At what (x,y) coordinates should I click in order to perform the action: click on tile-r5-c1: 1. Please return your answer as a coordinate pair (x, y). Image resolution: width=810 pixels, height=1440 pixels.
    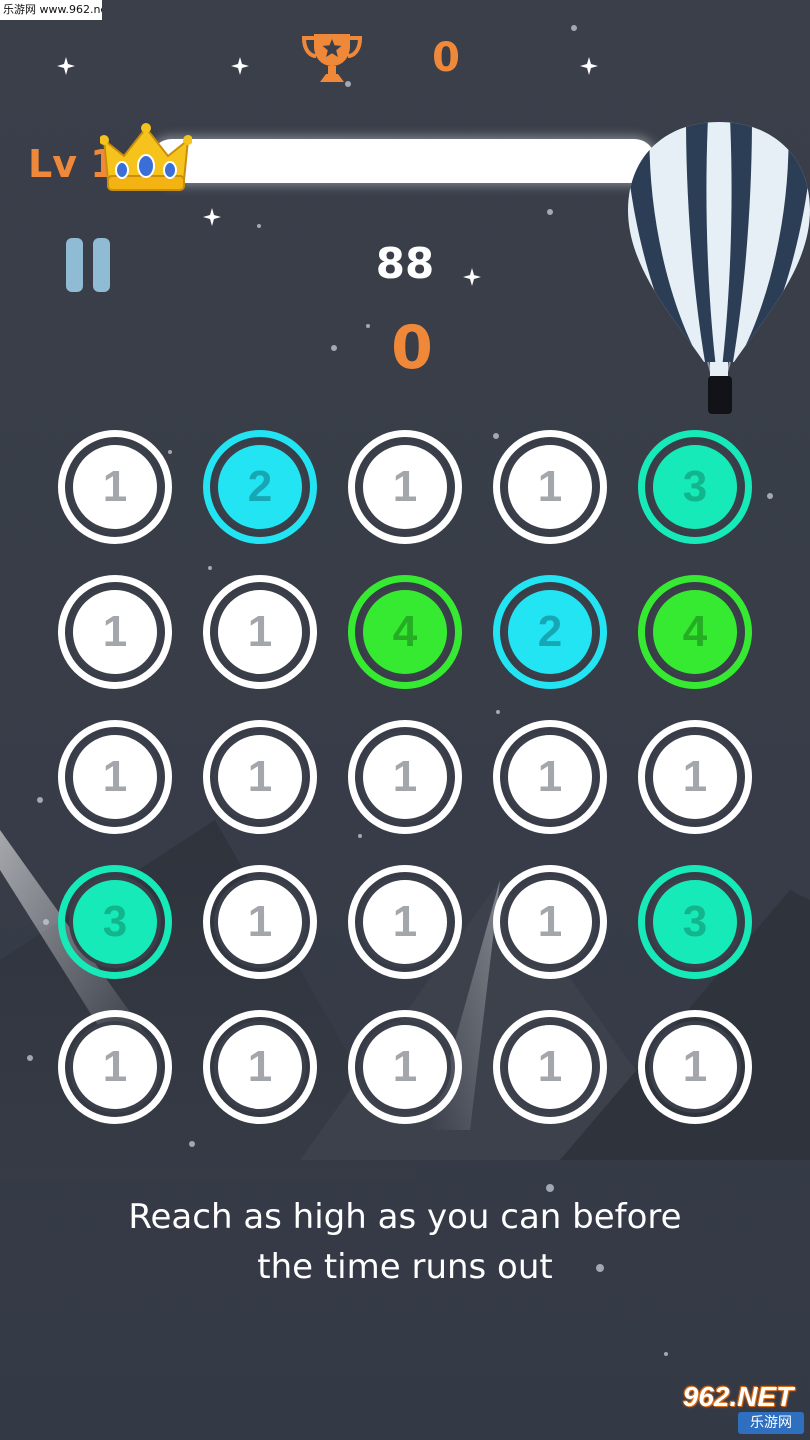
    Looking at the image, I should click on (115, 1067).